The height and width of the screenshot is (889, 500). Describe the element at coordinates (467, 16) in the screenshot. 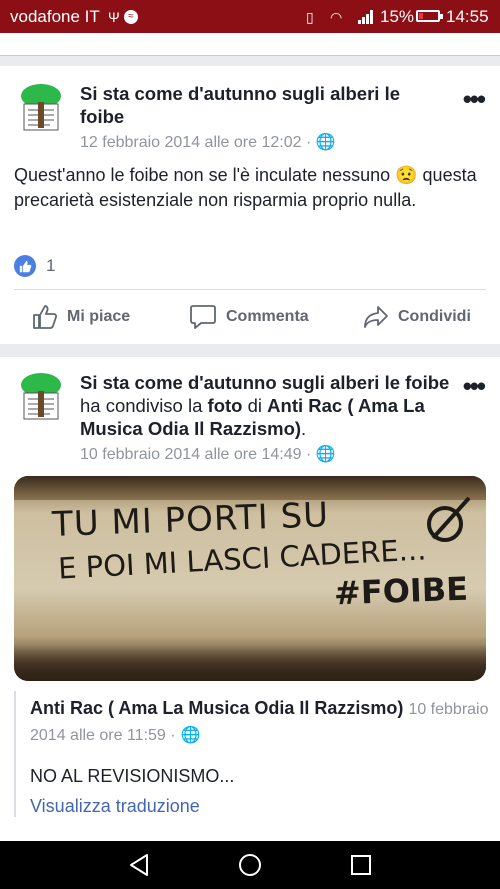

I see `clock: 14:55` at that location.